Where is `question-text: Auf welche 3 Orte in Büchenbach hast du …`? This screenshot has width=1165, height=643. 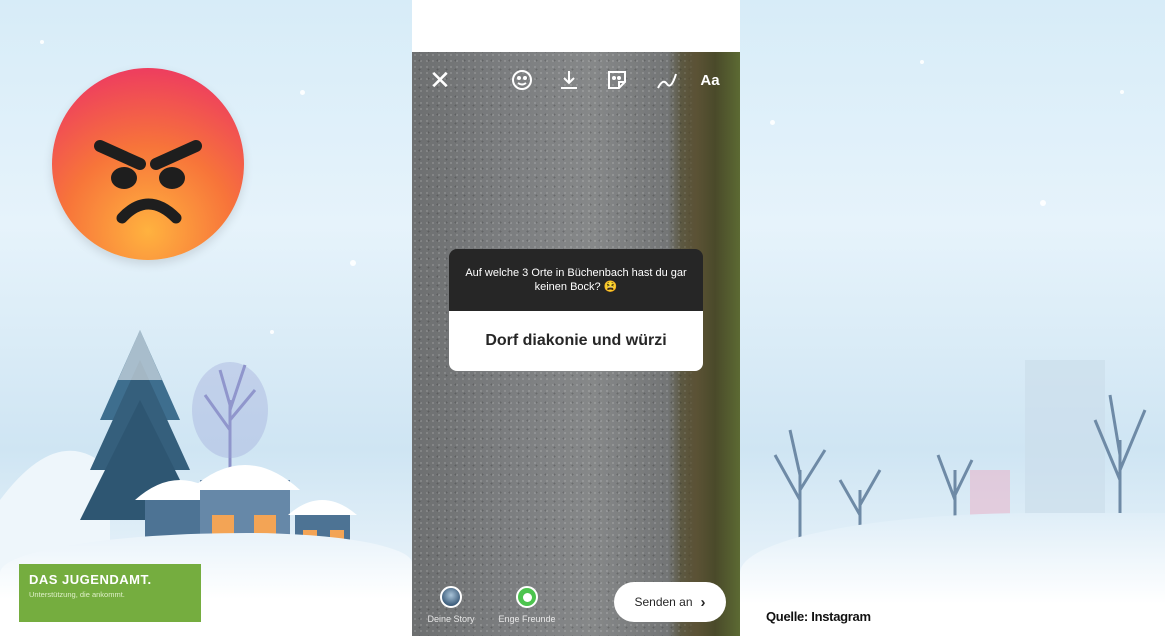
question-text: Auf welche 3 Orte in Büchenbach hast du … is located at coordinates (576, 280).